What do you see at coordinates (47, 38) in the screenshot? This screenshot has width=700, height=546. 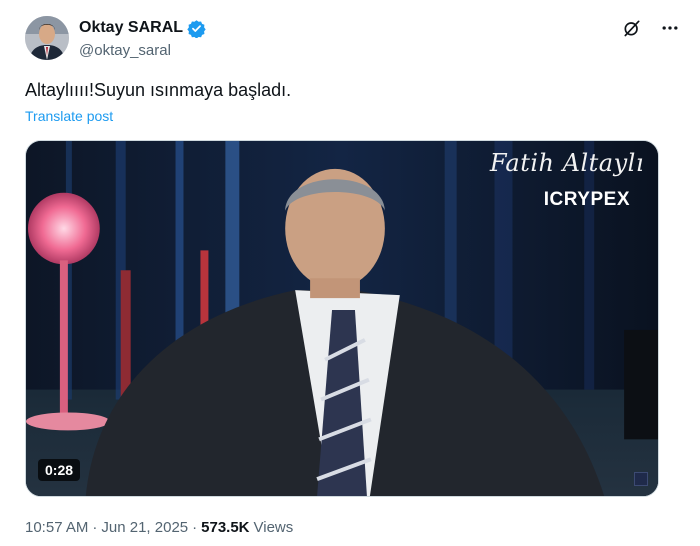 I see `avatar` at bounding box center [47, 38].